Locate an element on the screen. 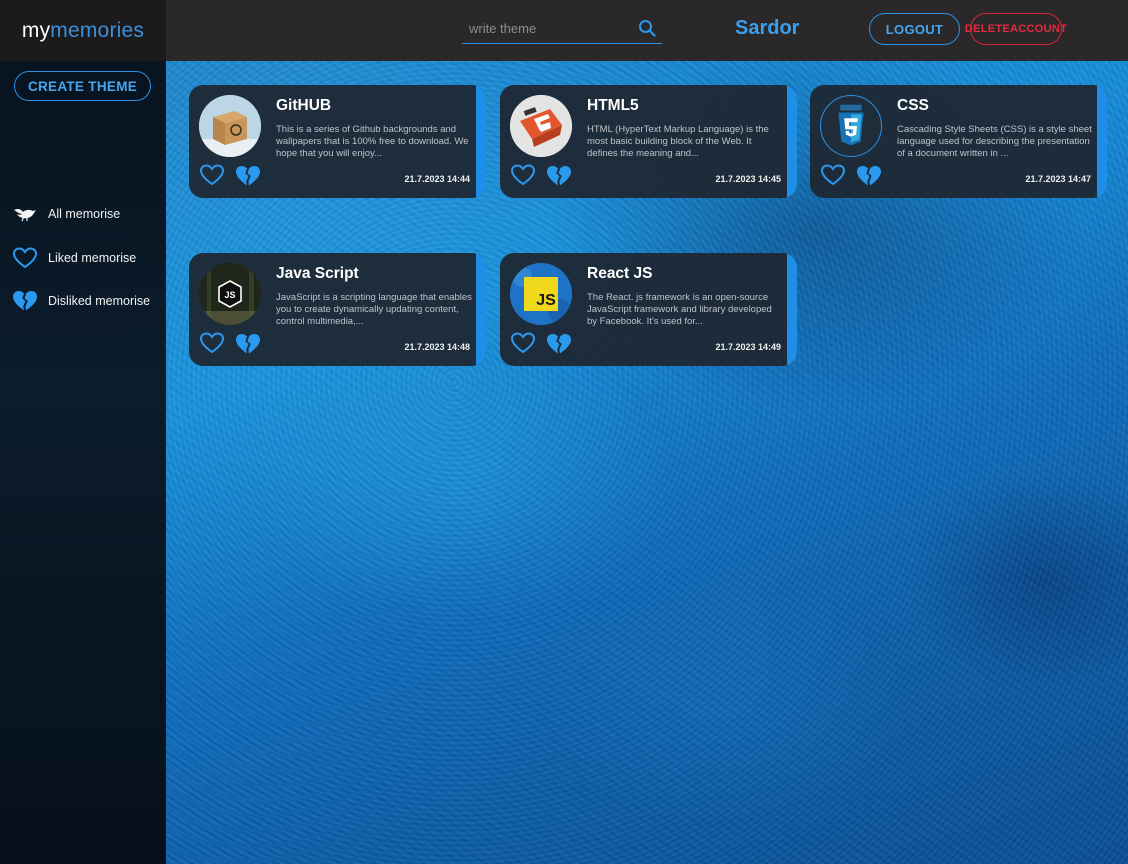 The width and height of the screenshot is (1128, 864). sidebar-item-all: All memorise is located at coordinates (65, 214).